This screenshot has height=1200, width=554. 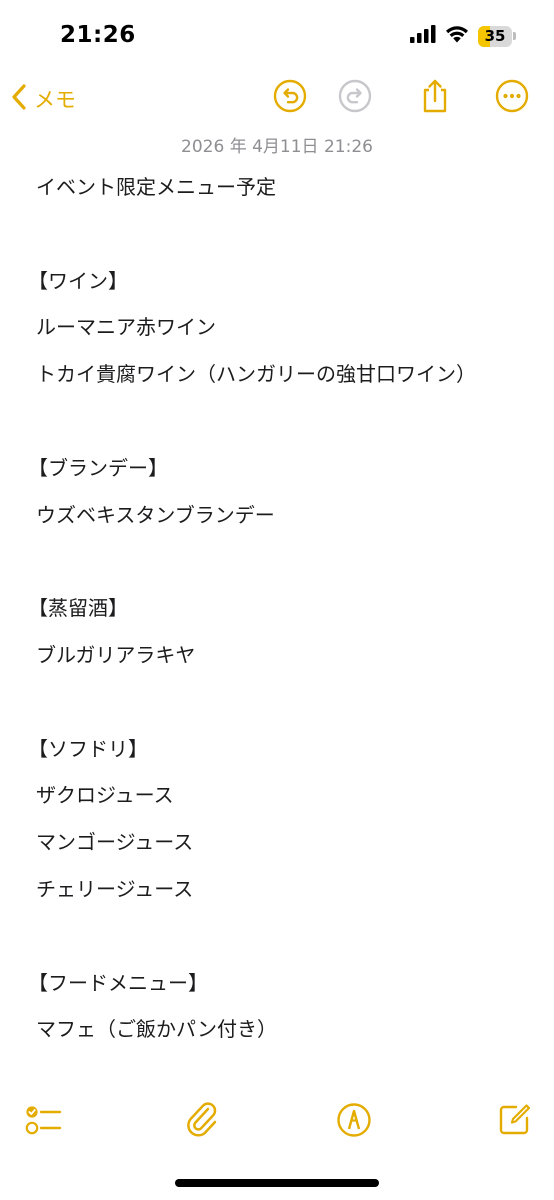 I want to click on cellular-signal-icon, so click(x=423, y=36).